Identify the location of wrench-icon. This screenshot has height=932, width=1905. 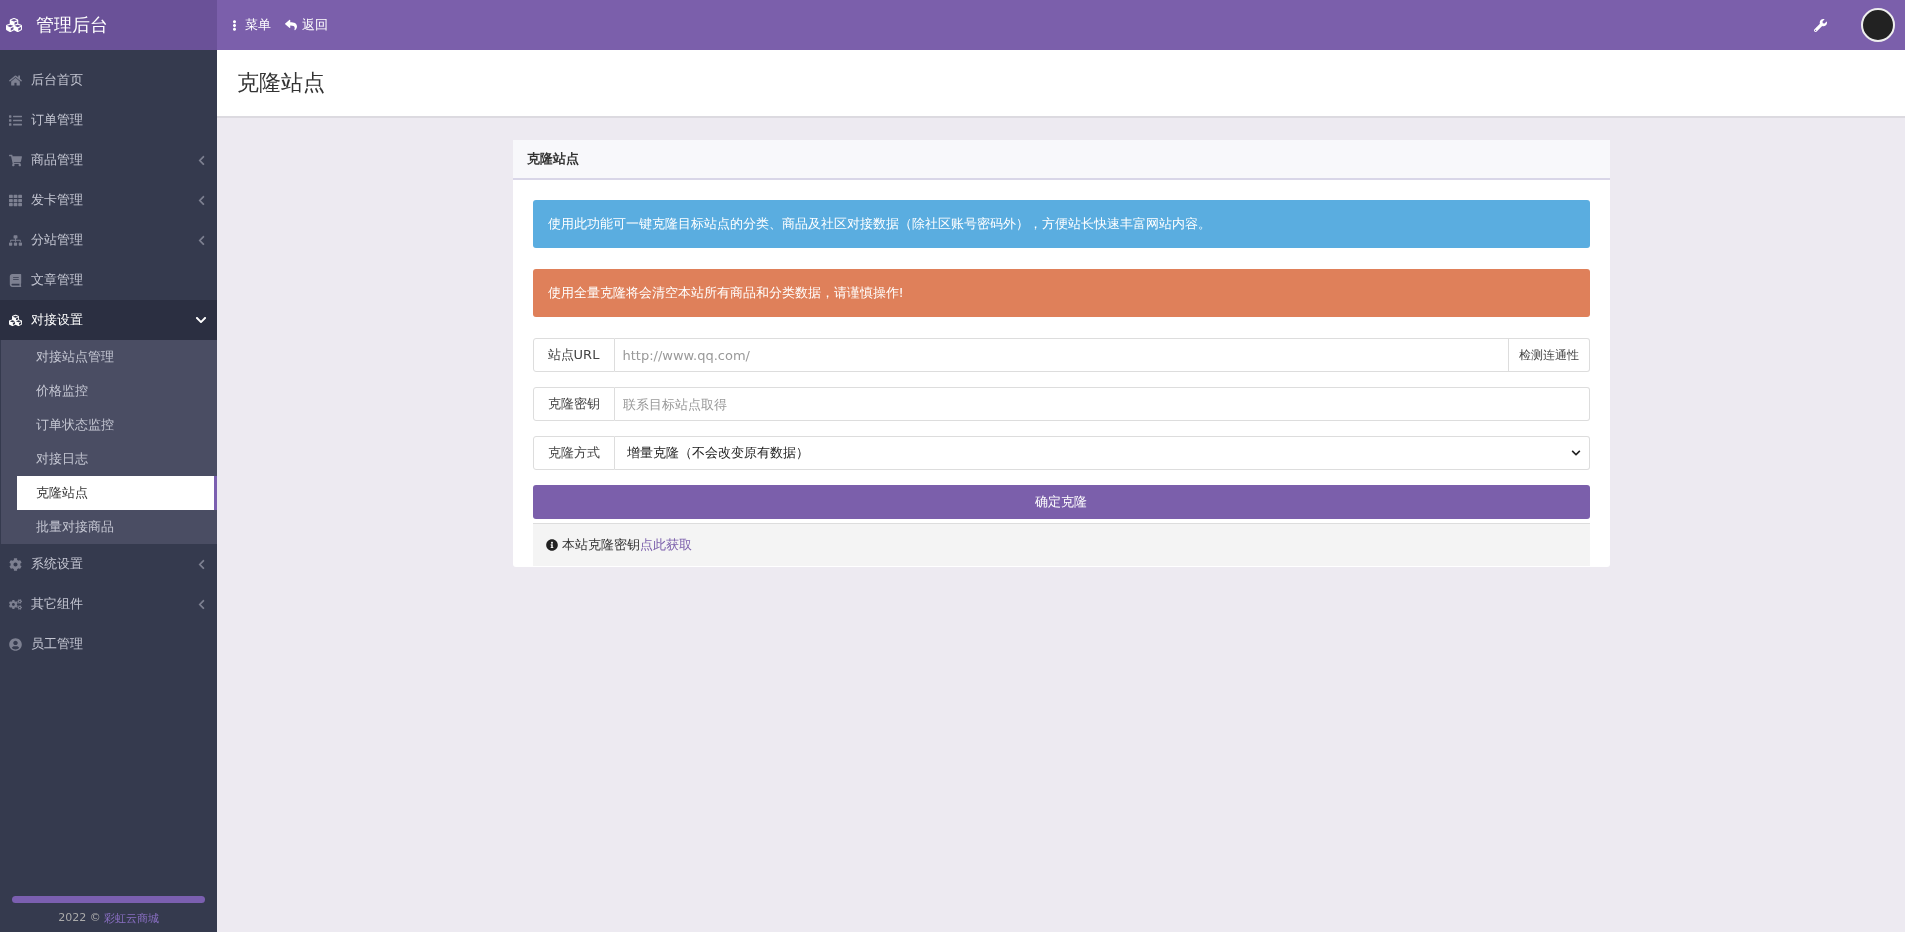
(1820, 25).